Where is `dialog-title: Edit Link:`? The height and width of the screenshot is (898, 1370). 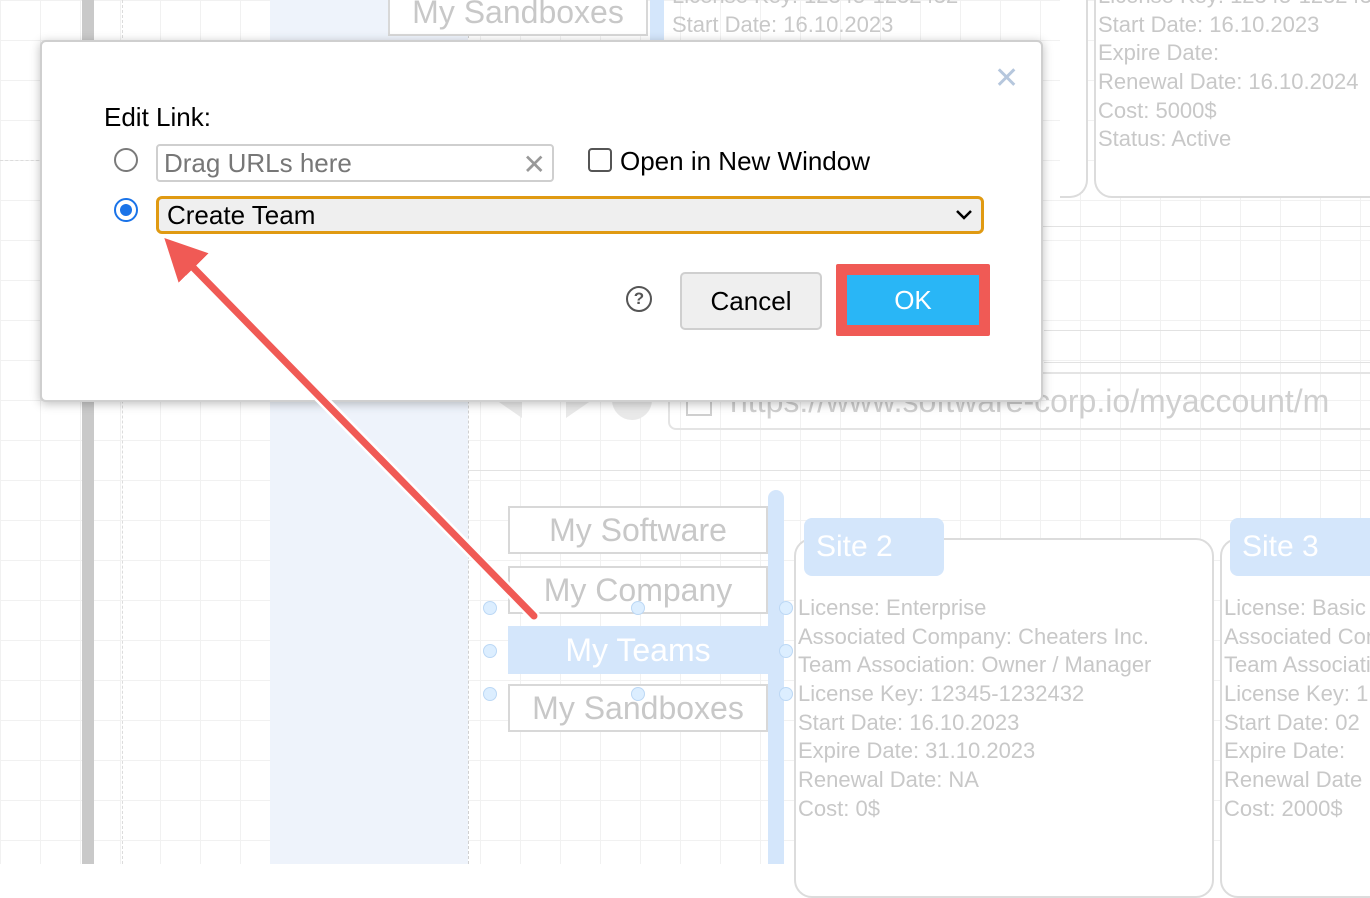 dialog-title: Edit Link: is located at coordinates (157, 117).